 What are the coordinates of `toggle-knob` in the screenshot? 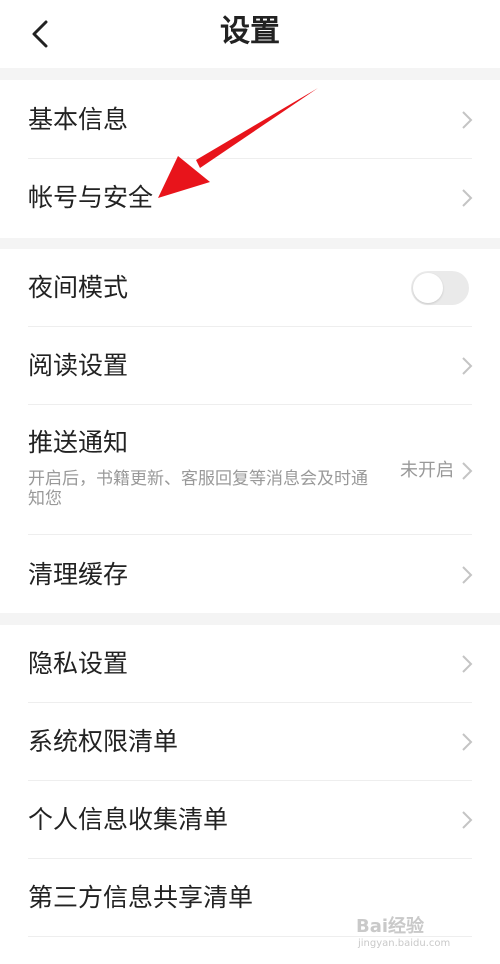 It's located at (428, 288).